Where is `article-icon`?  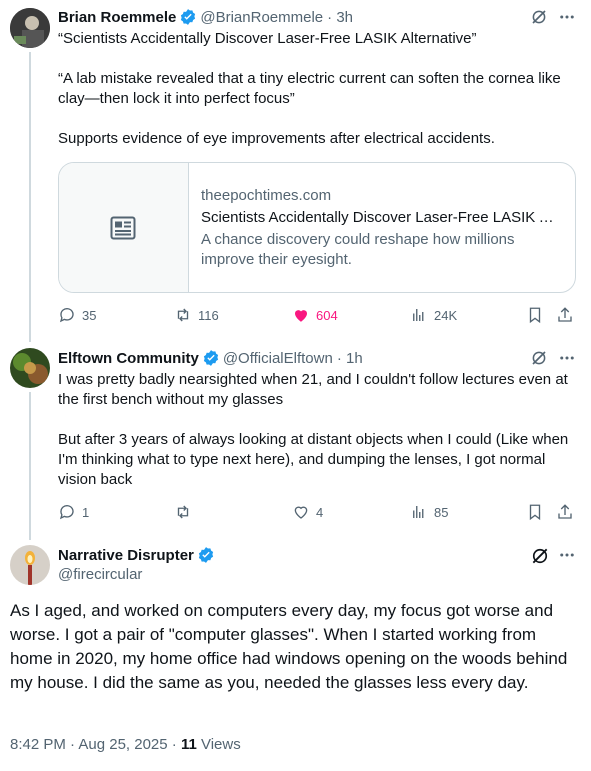
article-icon is located at coordinates (123, 228).